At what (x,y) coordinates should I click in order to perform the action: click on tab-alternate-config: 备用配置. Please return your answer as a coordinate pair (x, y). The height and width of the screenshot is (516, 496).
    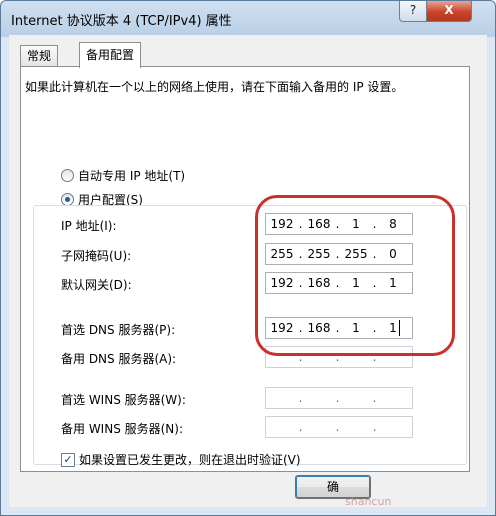
    Looking at the image, I should click on (110, 55).